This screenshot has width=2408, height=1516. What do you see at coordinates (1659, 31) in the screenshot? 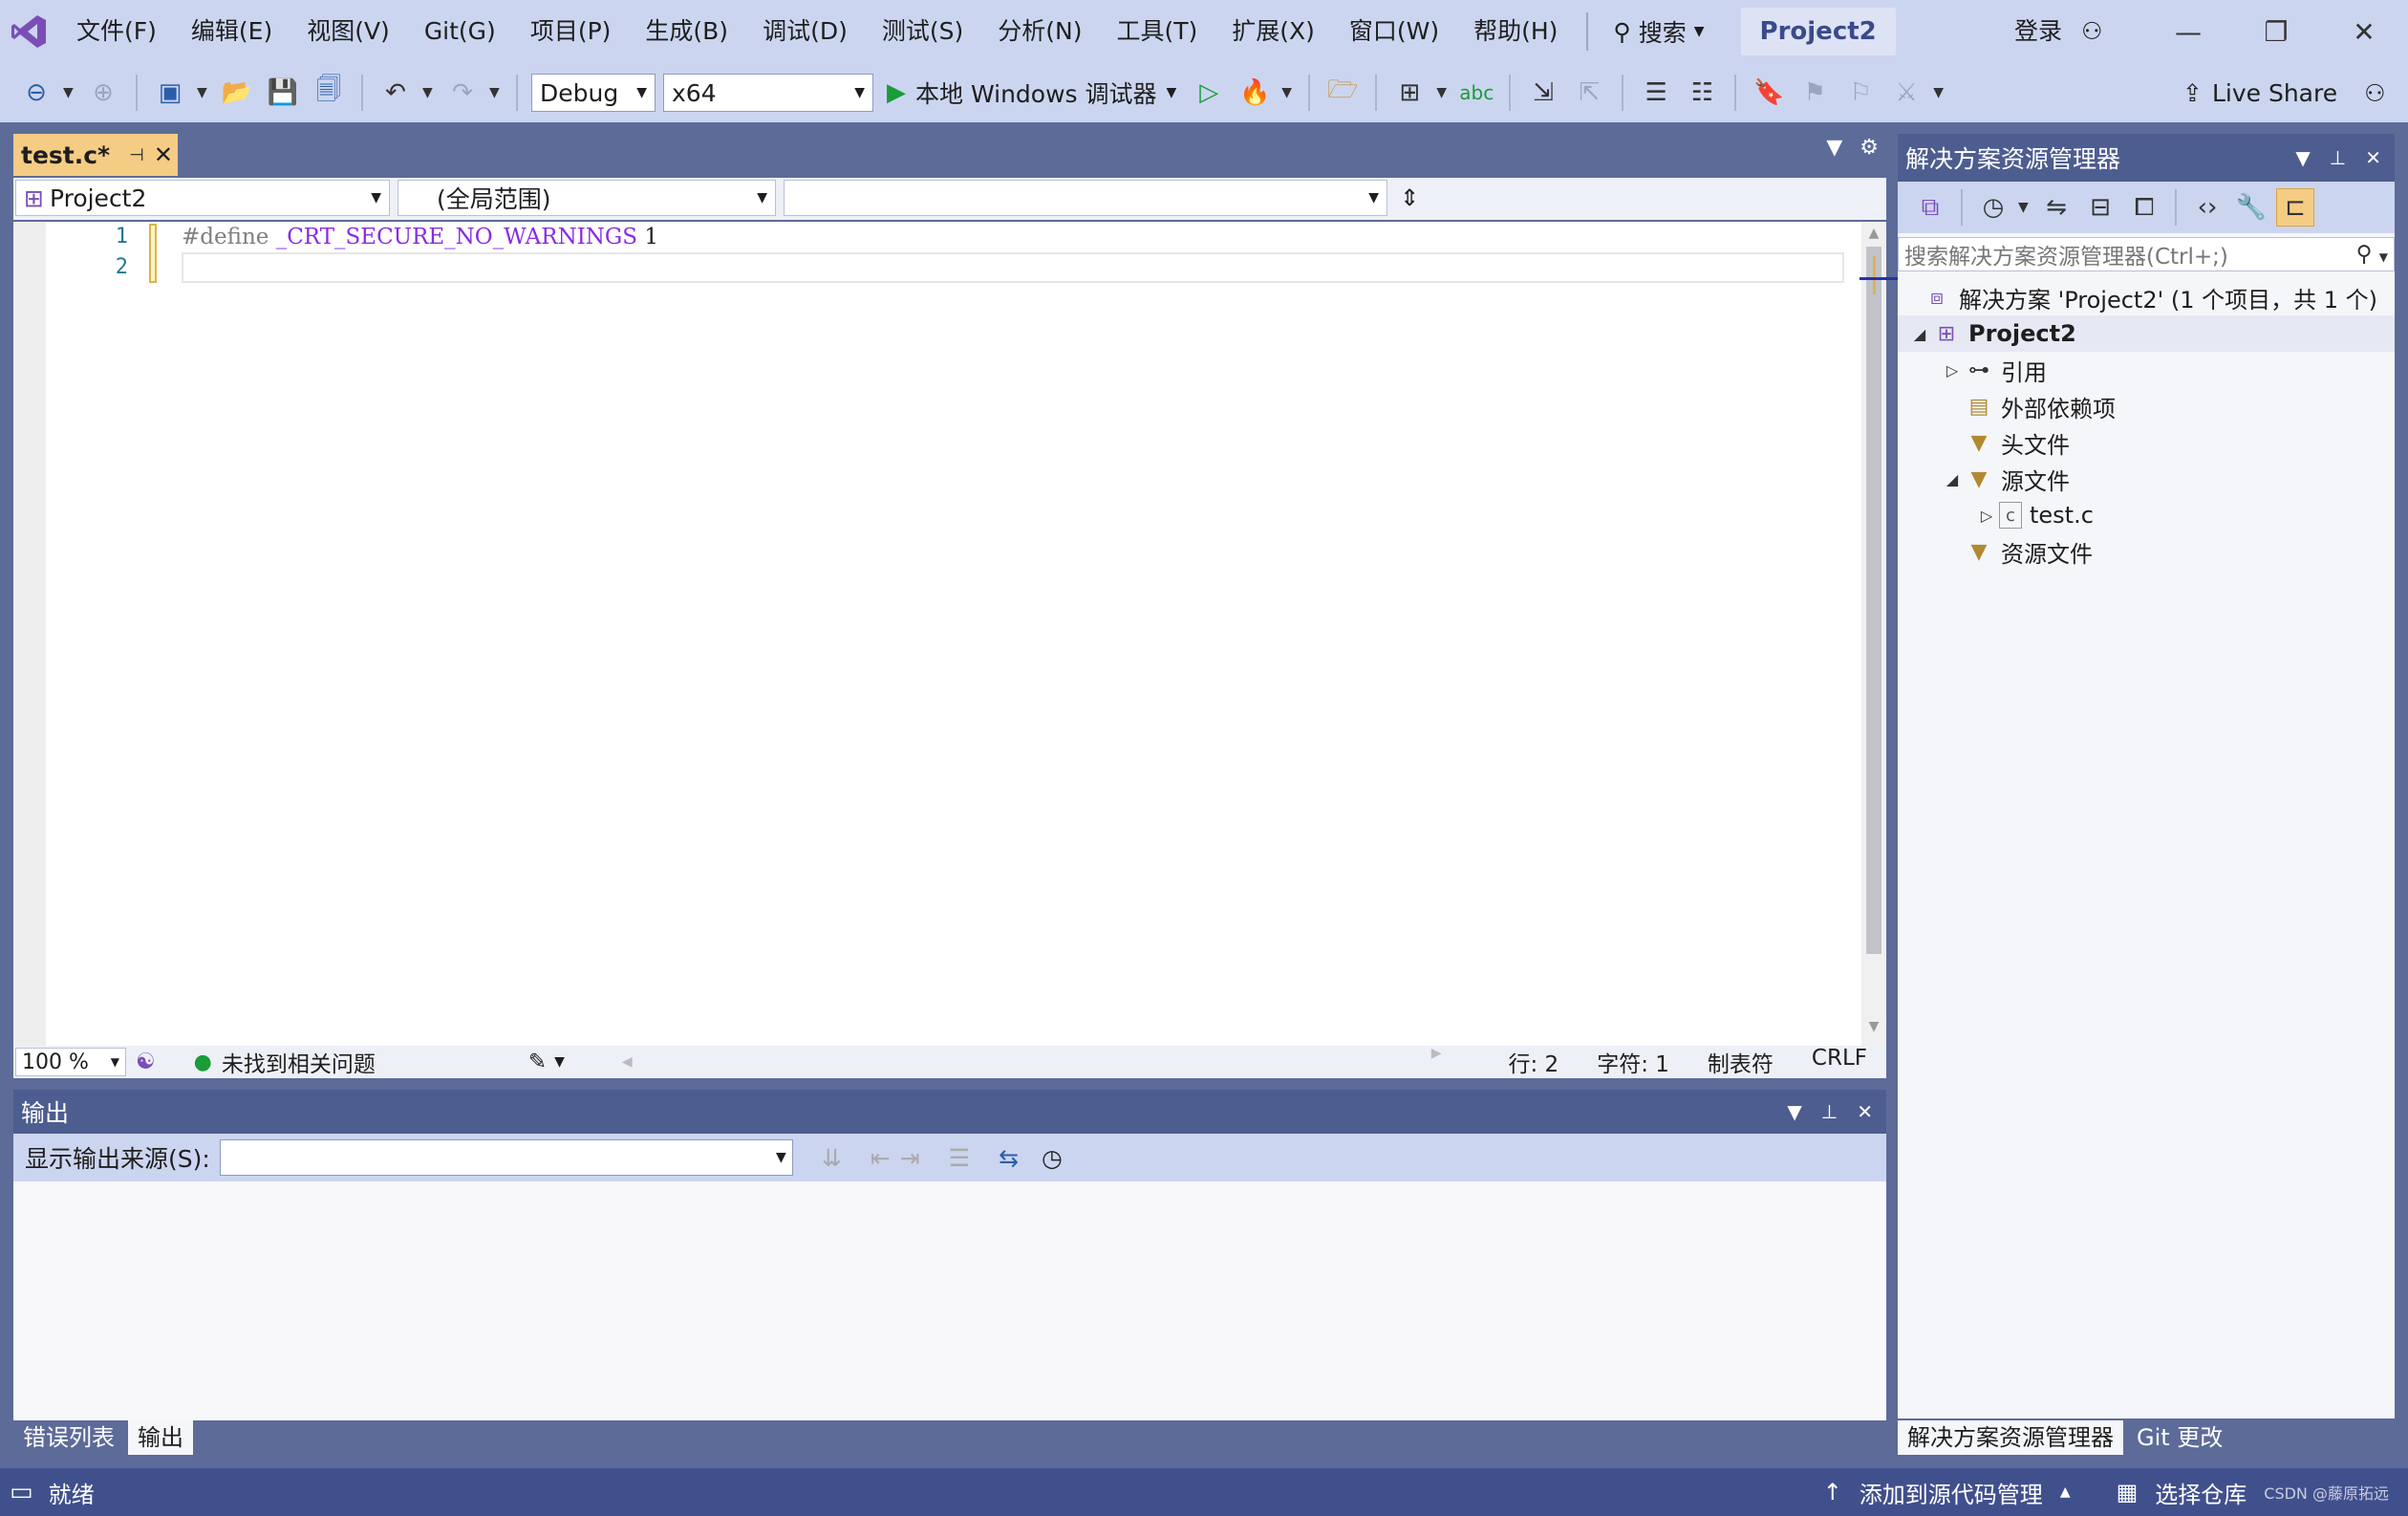
I see `search-button: ⚲ 搜索 ▼` at bounding box center [1659, 31].